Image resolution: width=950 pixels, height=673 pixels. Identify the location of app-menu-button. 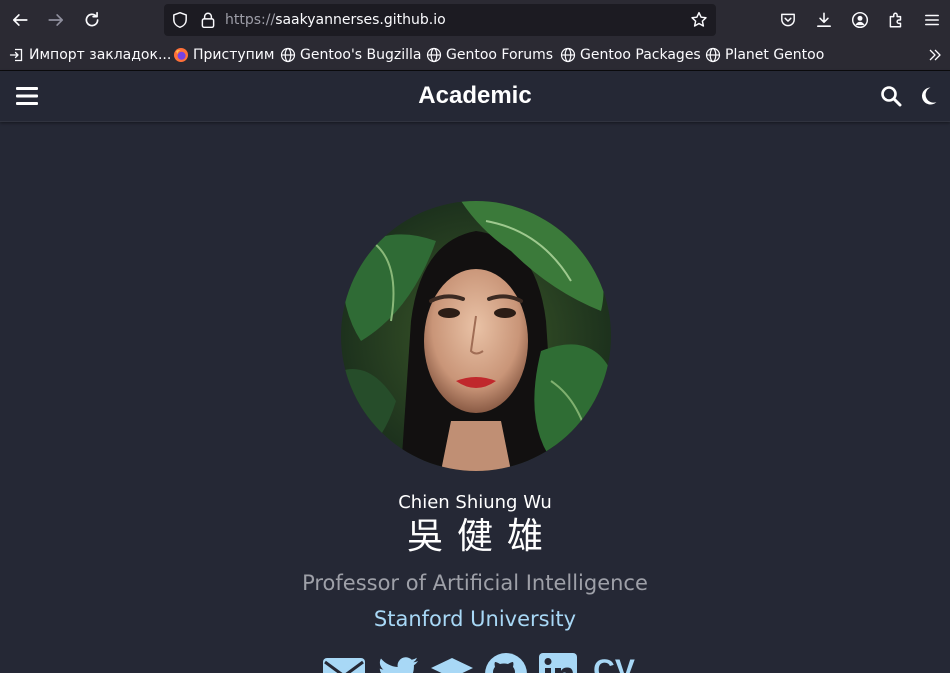
(932, 20).